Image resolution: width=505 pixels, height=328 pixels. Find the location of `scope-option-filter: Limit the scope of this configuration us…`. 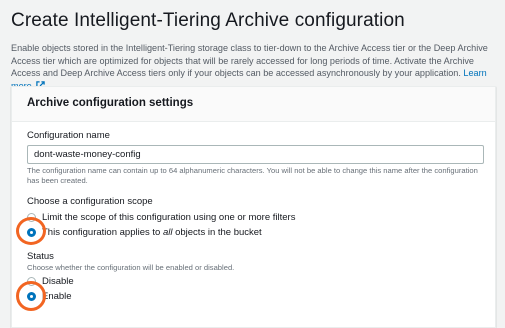

scope-option-filter: Limit the scope of this configuration us… is located at coordinates (161, 217).